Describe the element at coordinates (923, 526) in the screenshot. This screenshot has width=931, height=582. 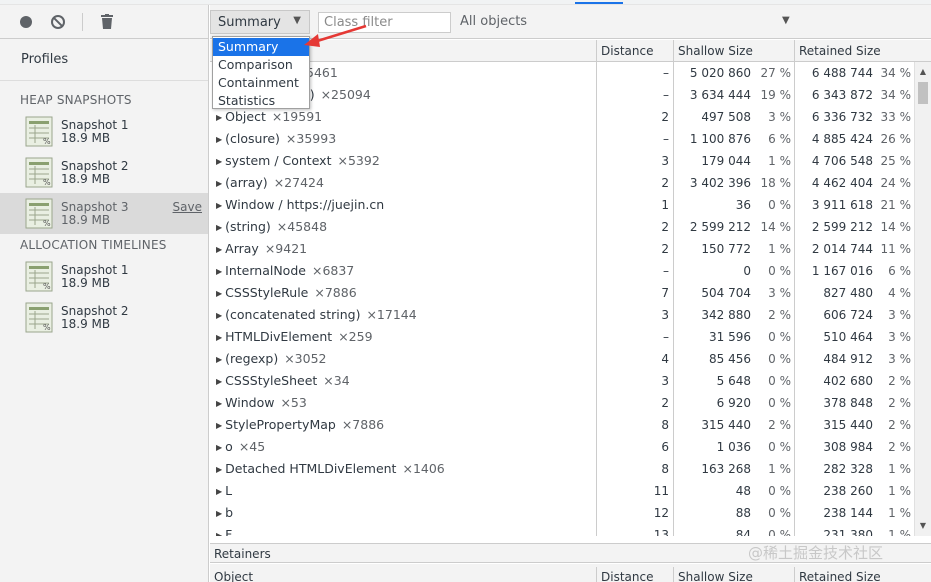
I see `scroll-down-icon: ▼` at that location.